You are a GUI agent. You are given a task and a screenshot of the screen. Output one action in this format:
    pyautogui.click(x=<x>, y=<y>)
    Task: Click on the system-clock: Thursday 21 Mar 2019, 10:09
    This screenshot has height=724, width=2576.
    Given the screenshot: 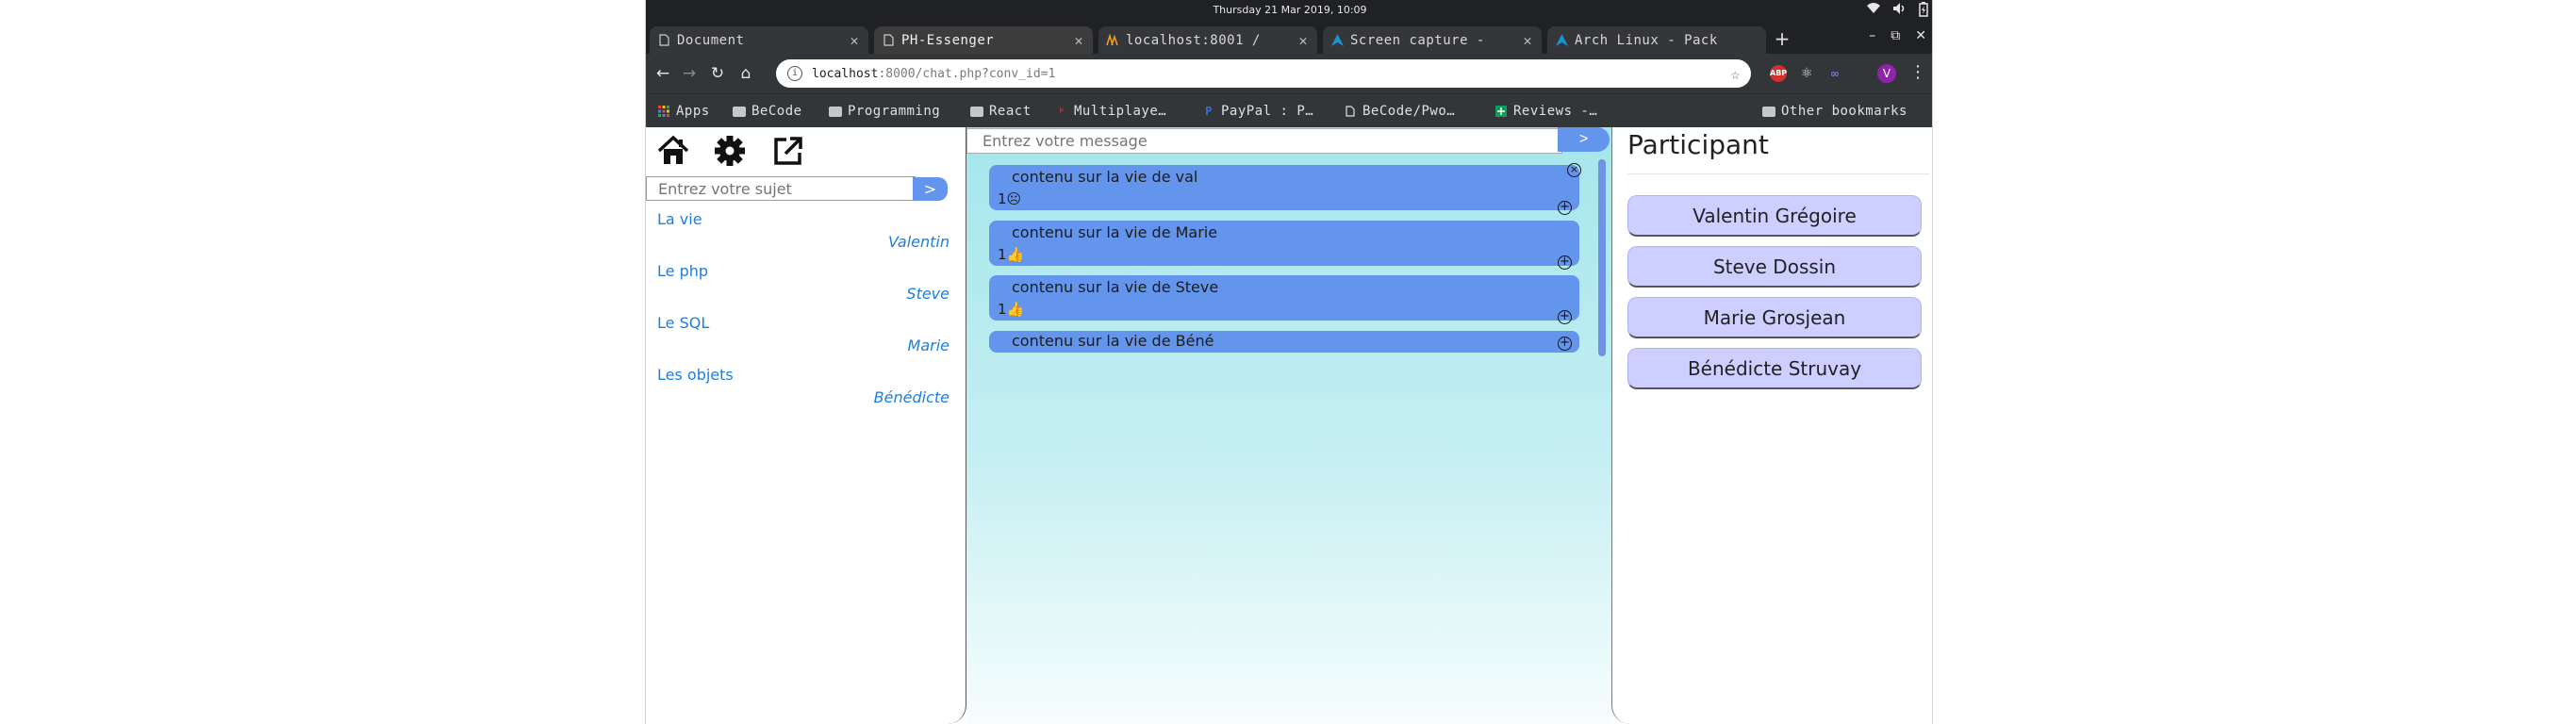 What is the action you would take?
    pyautogui.click(x=1290, y=10)
    